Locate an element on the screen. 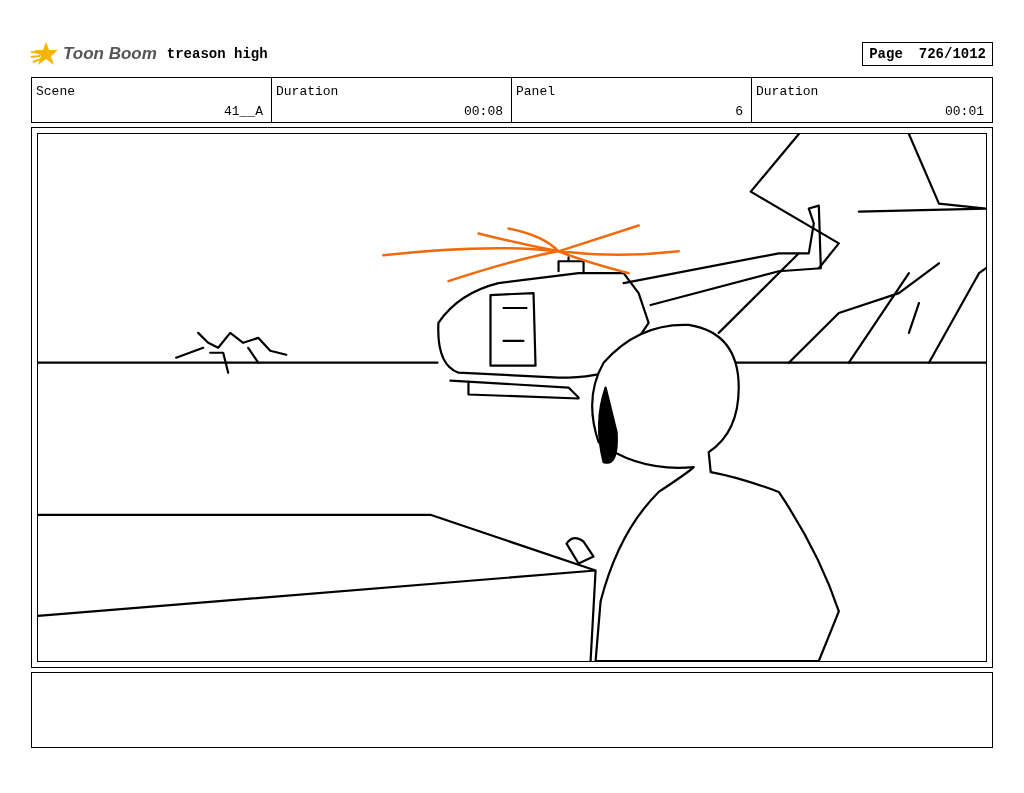 This screenshot has width=1024, height=793. info-value: 00:01 is located at coordinates (965, 111).